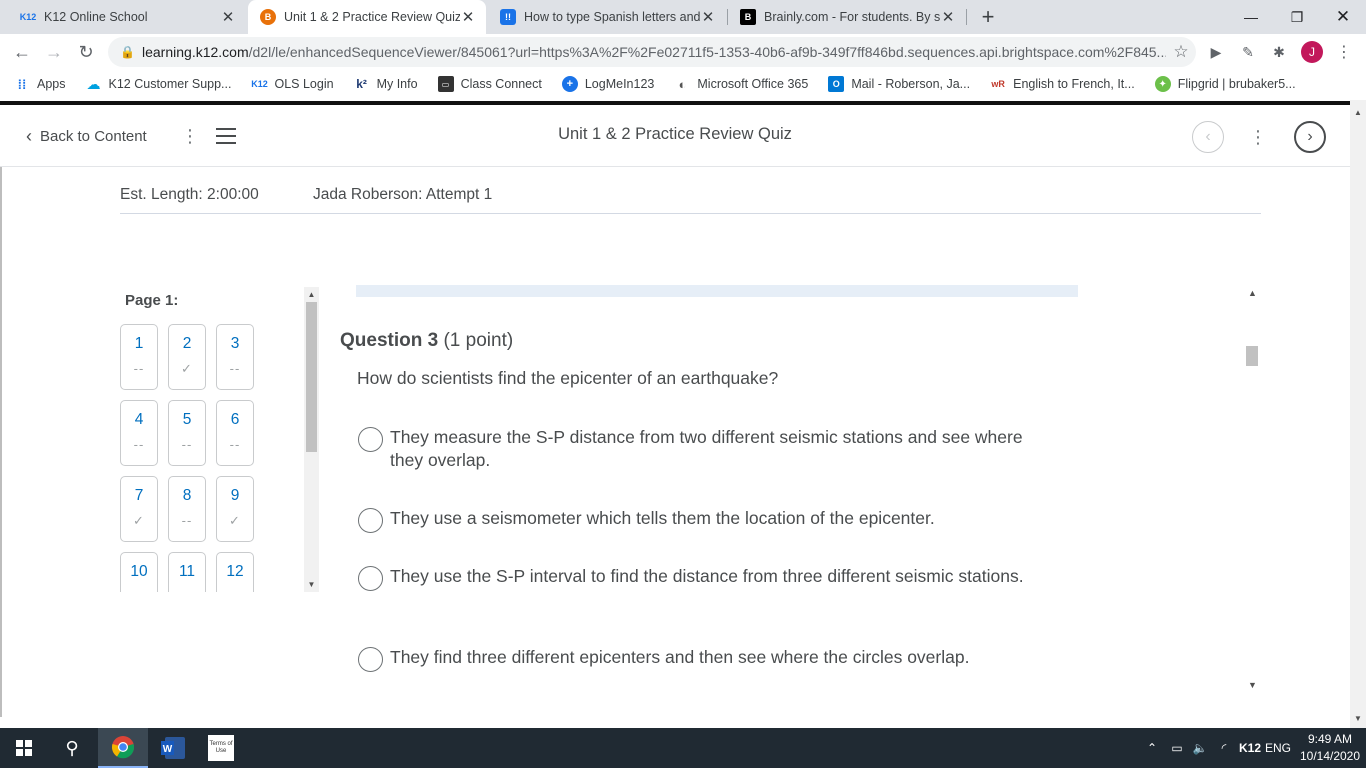 The width and height of the screenshot is (1366, 768). Describe the element at coordinates (748, 17) in the screenshot. I see `brainly-favicon-icon: B` at that location.